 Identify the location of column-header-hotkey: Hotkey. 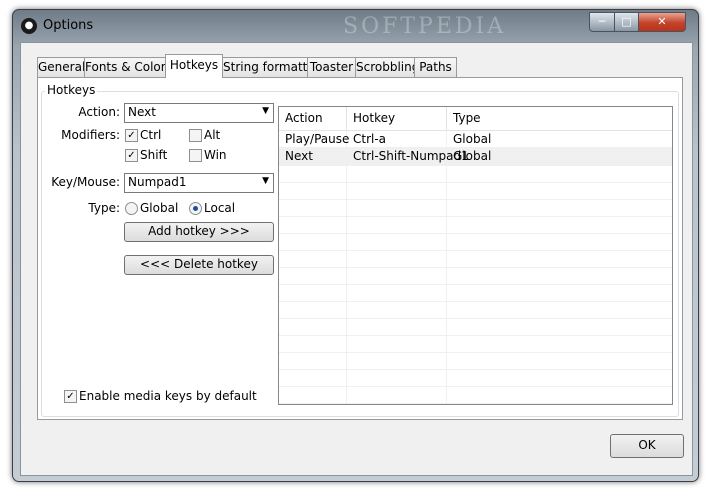
(397, 118).